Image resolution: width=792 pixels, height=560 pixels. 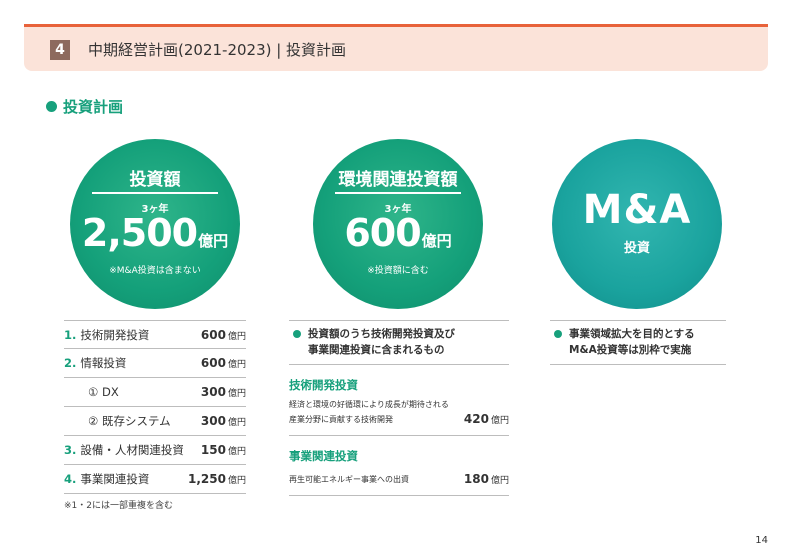 I want to click on item-label: ② 既存システム, so click(x=129, y=421).